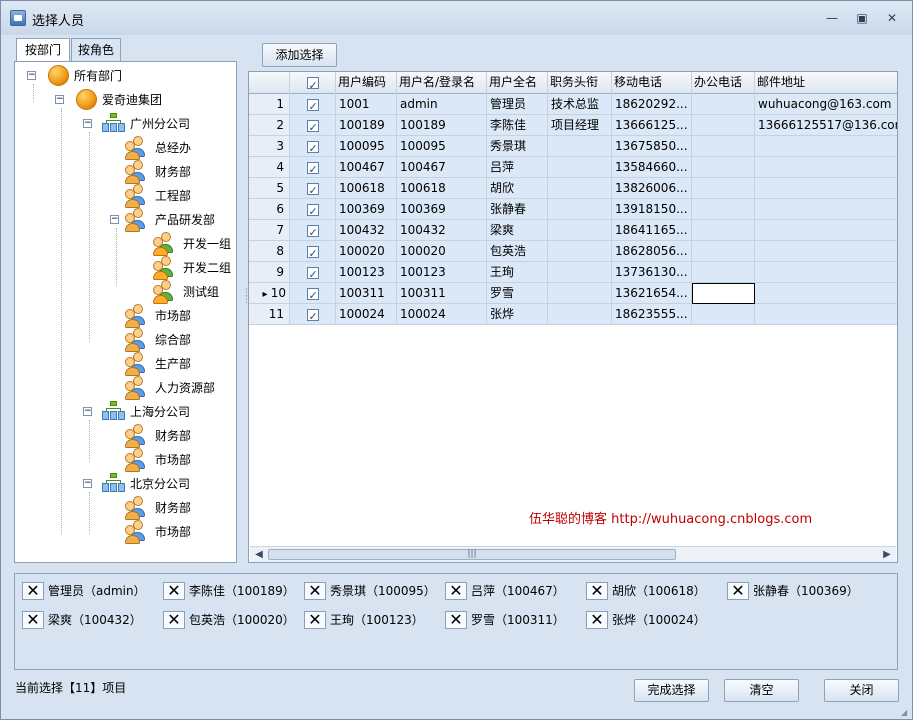 Image resolution: width=913 pixels, height=720 pixels. What do you see at coordinates (175, 364) in the screenshot?
I see `tree-node-dept: 生产部` at bounding box center [175, 364].